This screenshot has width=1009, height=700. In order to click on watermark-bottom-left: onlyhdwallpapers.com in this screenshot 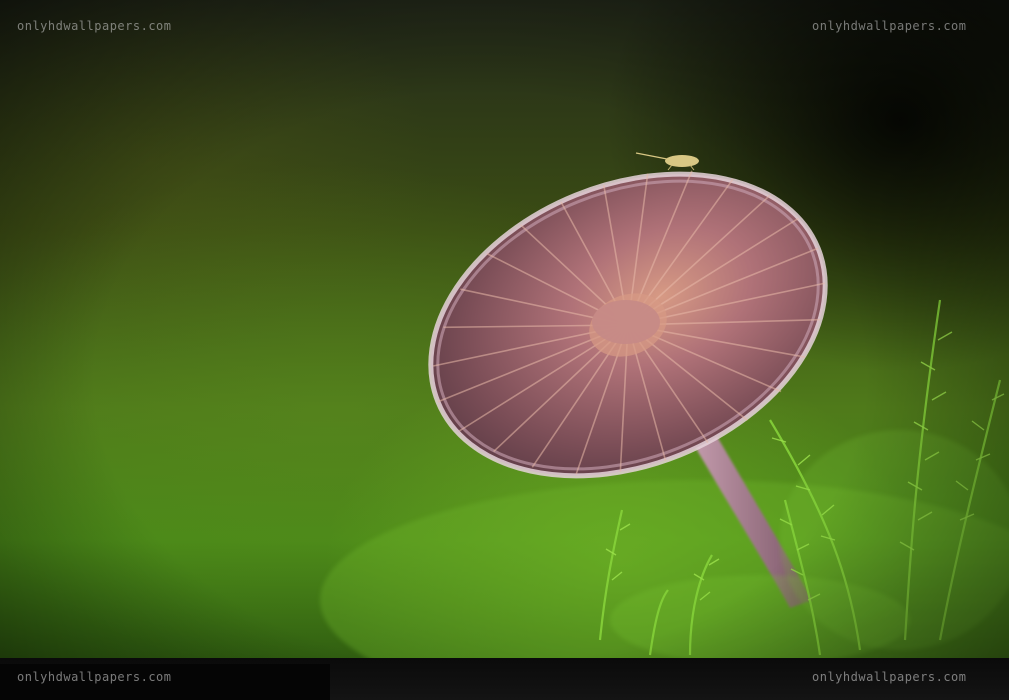, I will do `click(94, 677)`.